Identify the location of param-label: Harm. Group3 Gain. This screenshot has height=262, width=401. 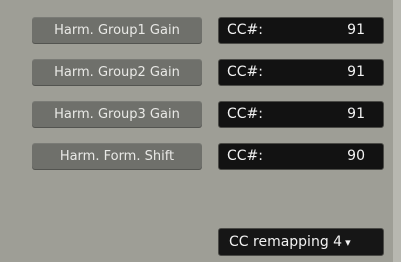
(117, 114).